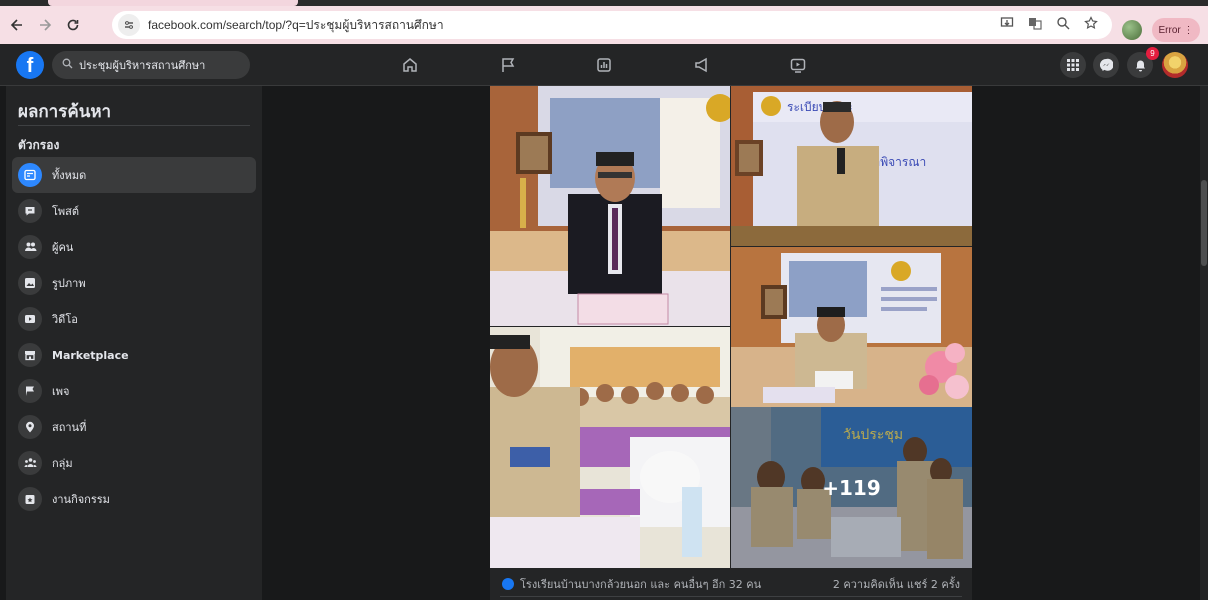 This screenshot has height=600, width=1208. Describe the element at coordinates (1091, 25) in the screenshot. I see `bookmark-star-icon` at that location.